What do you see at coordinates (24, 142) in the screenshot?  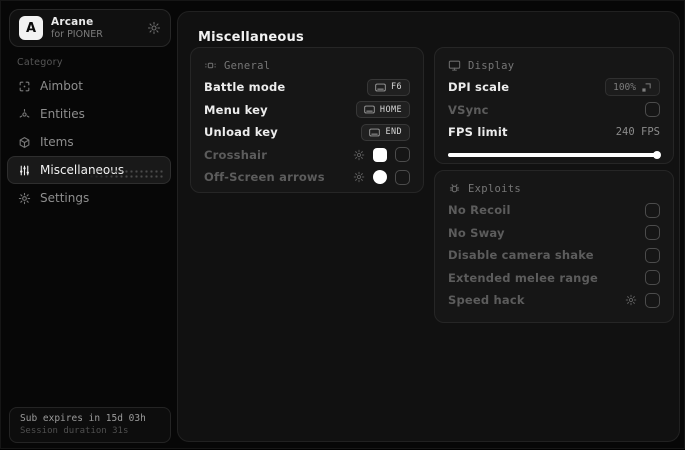 I see `package-icon` at bounding box center [24, 142].